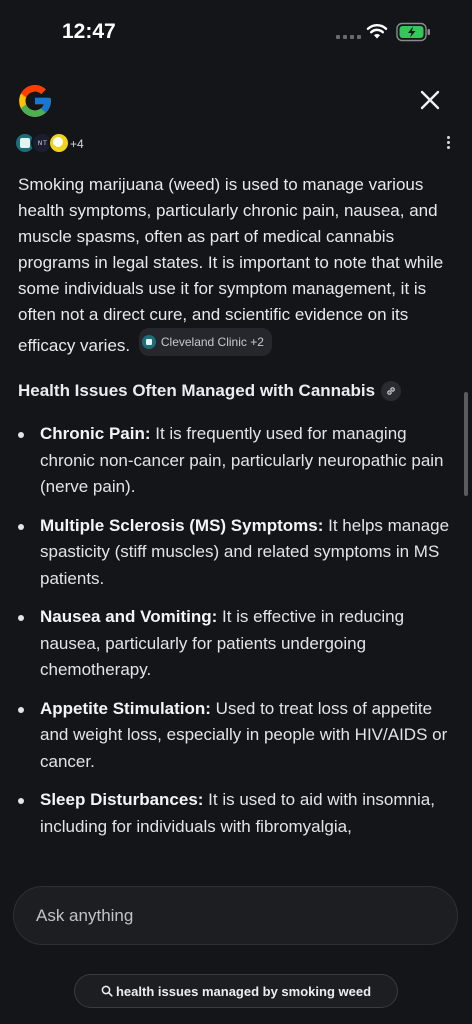 This screenshot has height=1024, width=472. Describe the element at coordinates (236, 32) in the screenshot. I see `status-bar: 12:47` at that location.